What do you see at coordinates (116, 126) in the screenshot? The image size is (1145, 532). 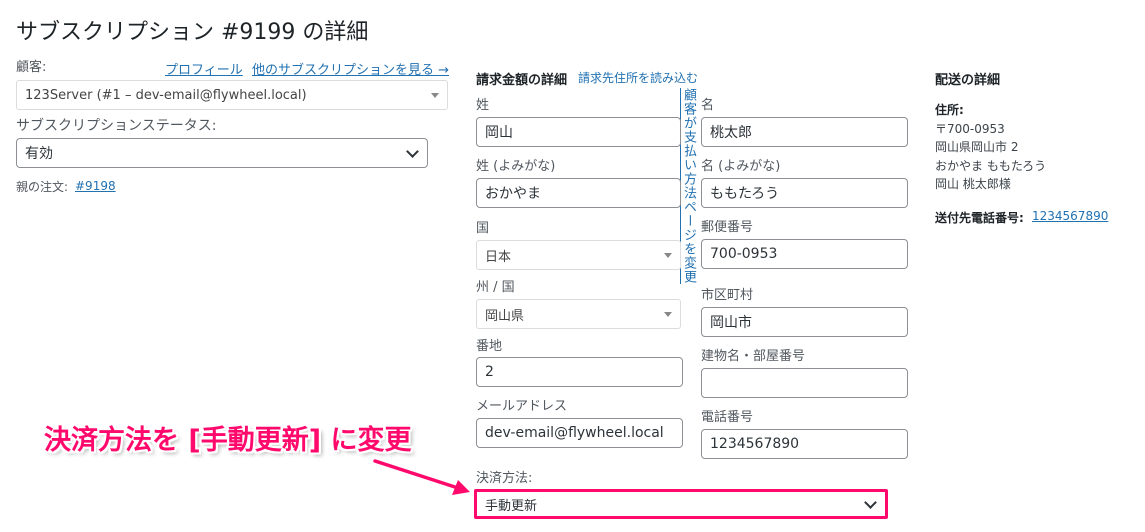 I see `status-label: サブスクリプションステータス:` at bounding box center [116, 126].